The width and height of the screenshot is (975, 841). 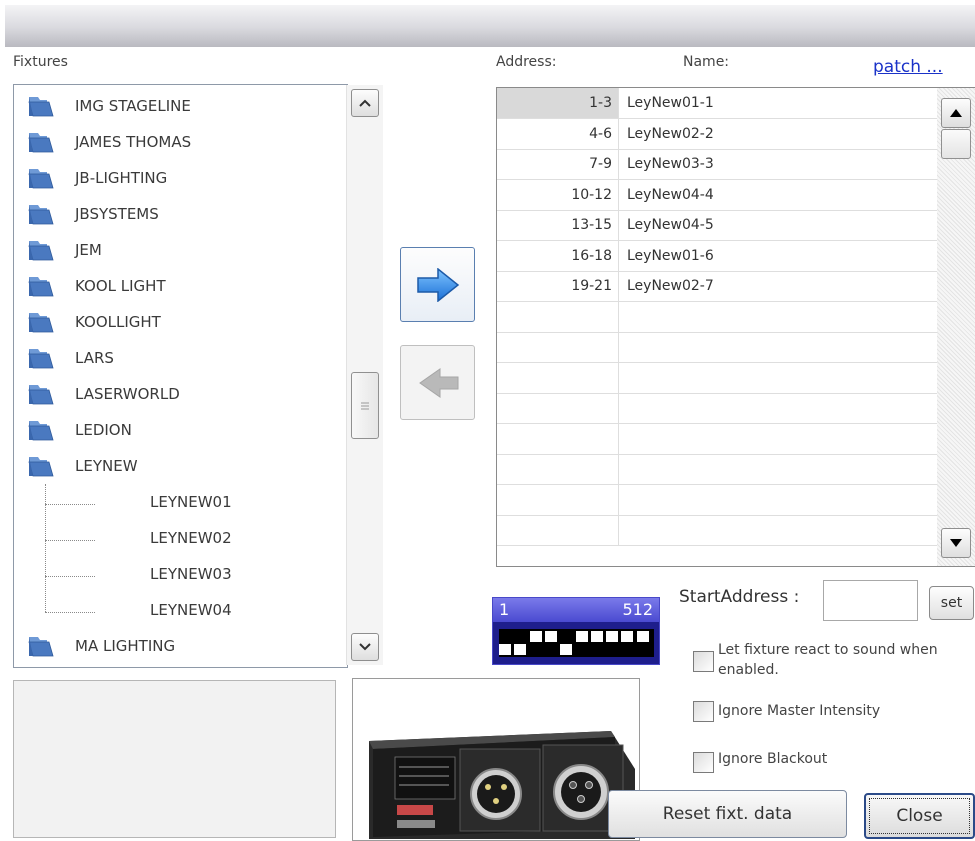 What do you see at coordinates (179, 574) in the screenshot?
I see `tree-child-item: LEYNEW03` at bounding box center [179, 574].